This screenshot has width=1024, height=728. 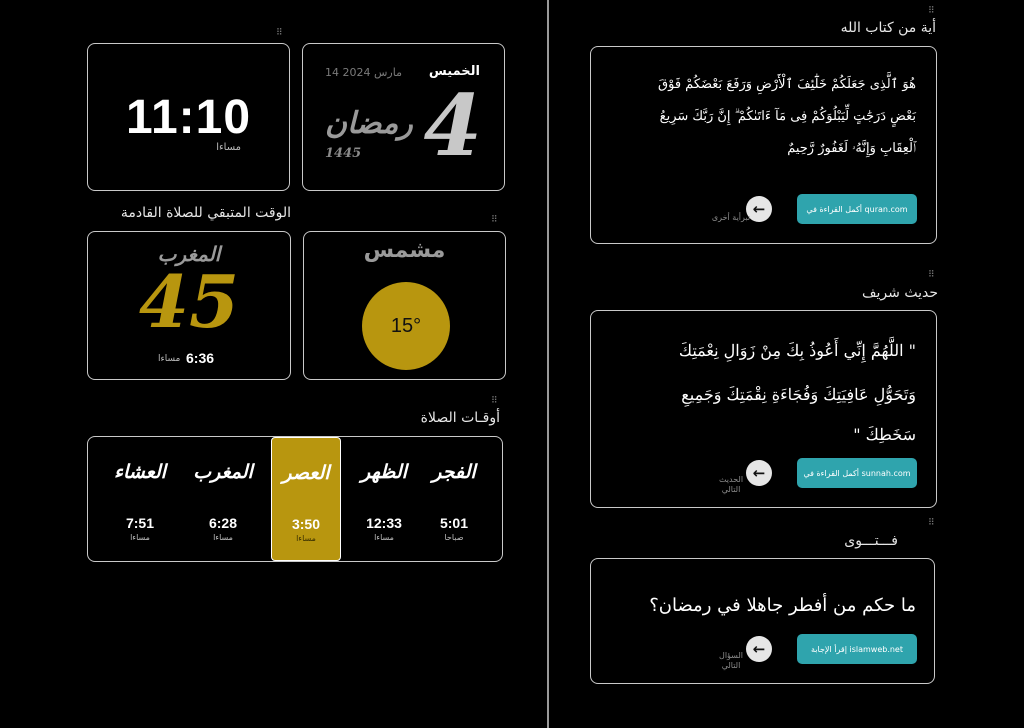 I want to click on next-verse-label: تبرأية أخرى, so click(x=731, y=218).